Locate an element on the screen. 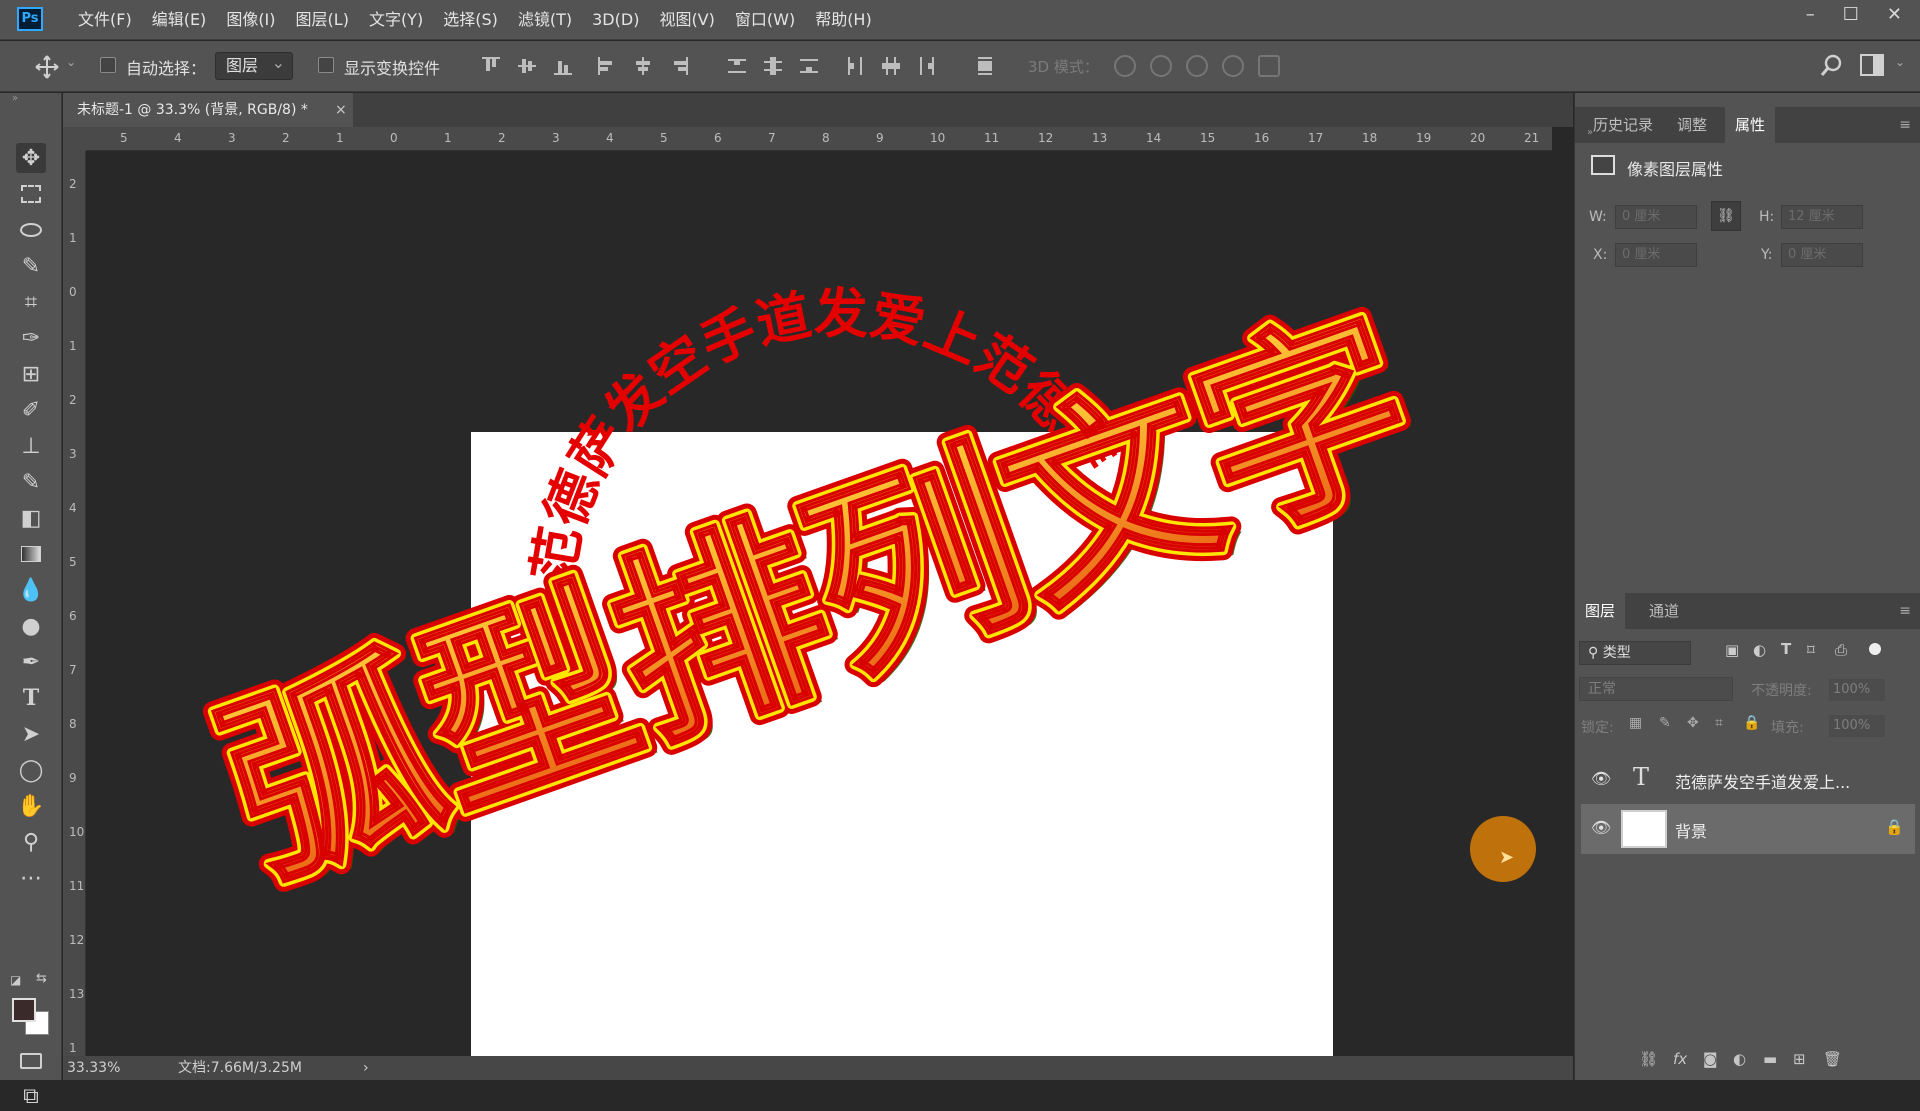 The image size is (1920, 1111). menu-layer: 图层(L) is located at coordinates (322, 20).